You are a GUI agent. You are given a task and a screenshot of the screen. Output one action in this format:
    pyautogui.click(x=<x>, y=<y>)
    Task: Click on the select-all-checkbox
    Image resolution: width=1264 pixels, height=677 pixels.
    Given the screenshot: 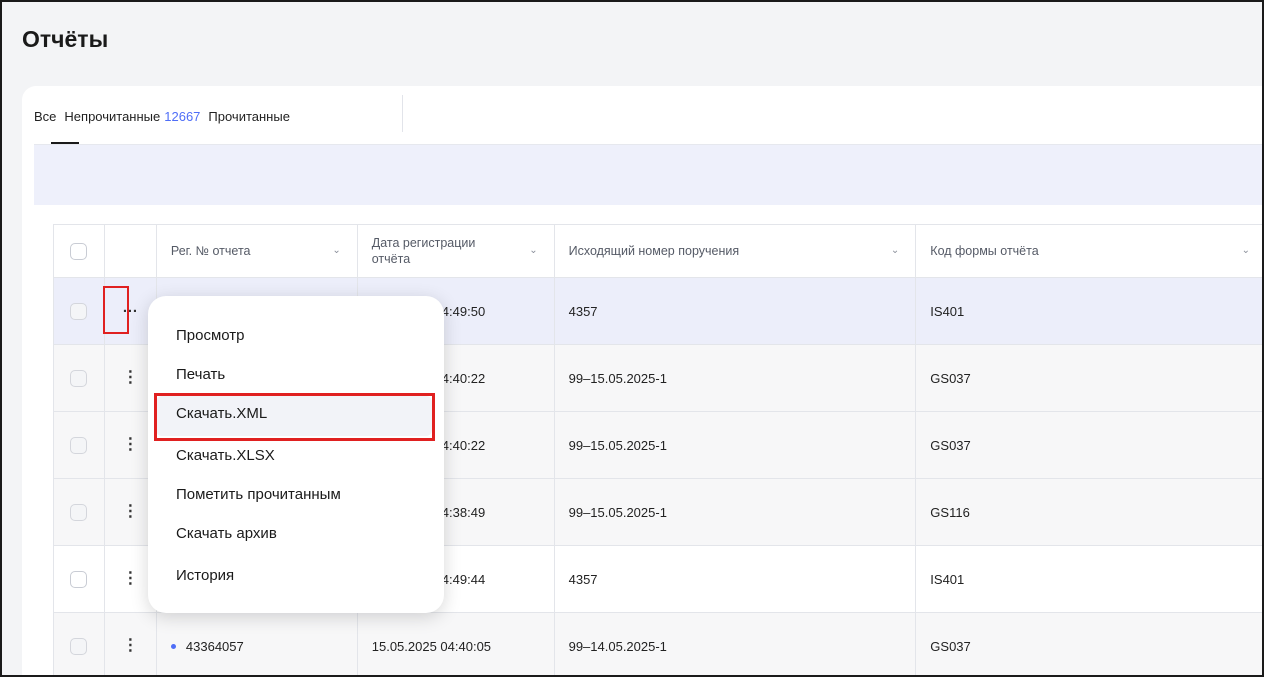 What is the action you would take?
    pyautogui.click(x=79, y=251)
    